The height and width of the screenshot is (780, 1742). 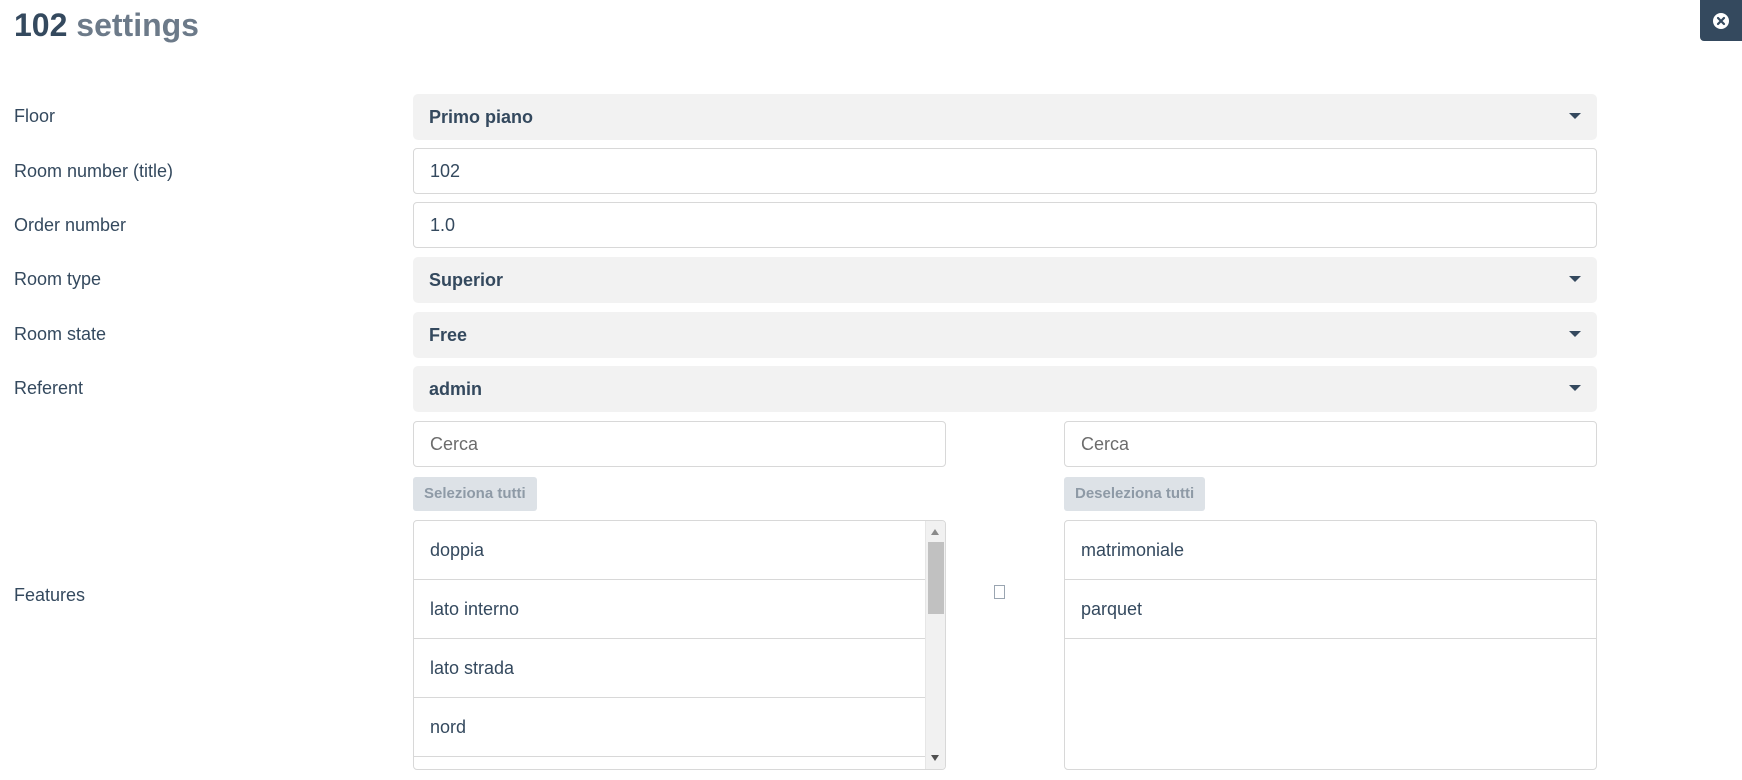 What do you see at coordinates (669, 668) in the screenshot?
I see `list-item: lato strada` at bounding box center [669, 668].